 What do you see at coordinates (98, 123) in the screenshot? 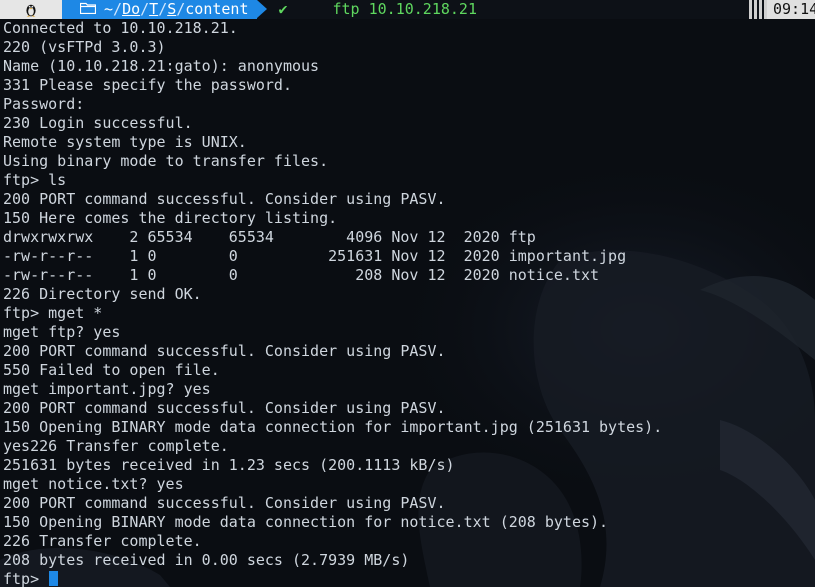
I see `terminal-line: 230 Login successful.` at bounding box center [98, 123].